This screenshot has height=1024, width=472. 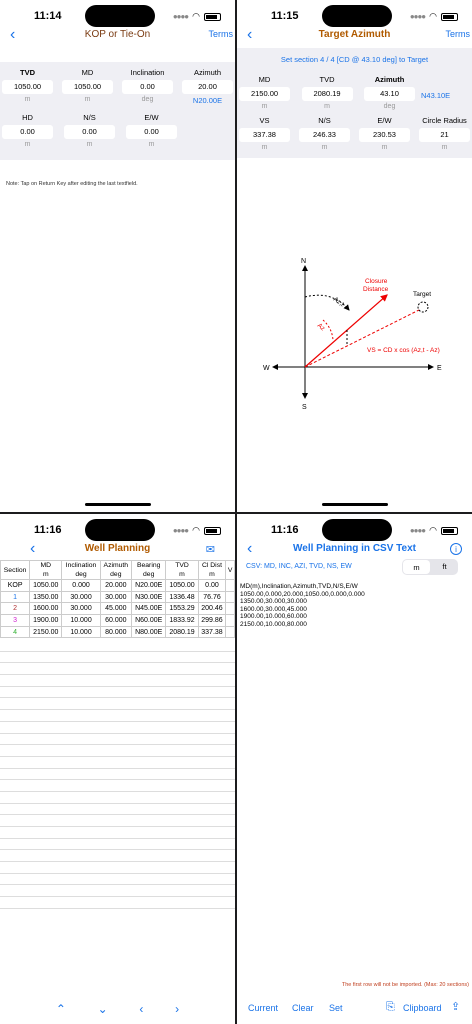 I want to click on kop-field-group: HD 0.00 m, so click(x=27, y=130).